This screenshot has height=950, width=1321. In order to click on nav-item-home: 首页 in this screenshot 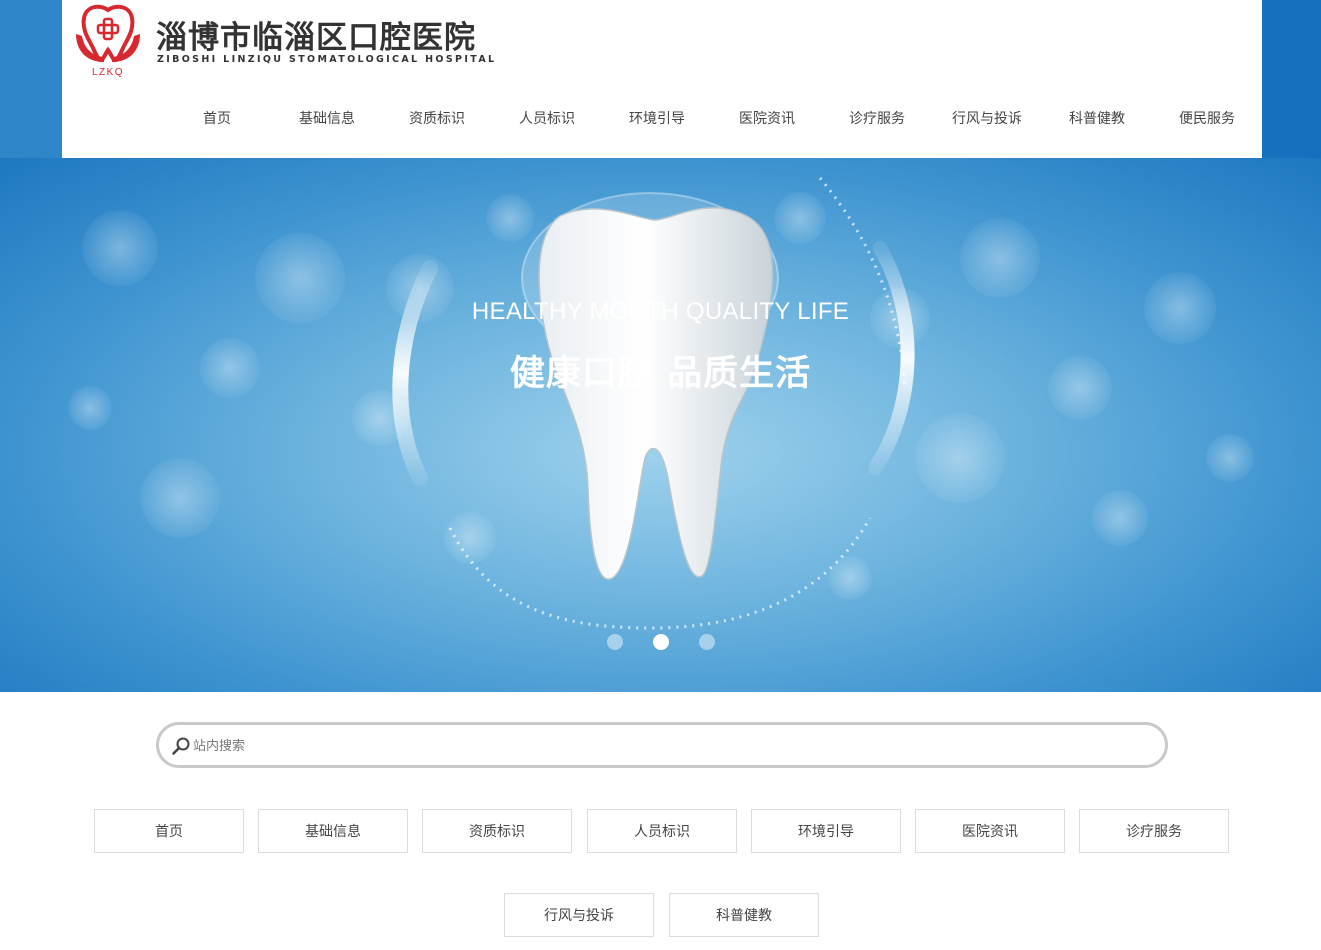, I will do `click(217, 118)`.